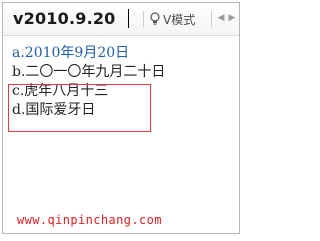 The image size is (320, 241). What do you see at coordinates (95, 72) in the screenshot?
I see `candidate-text: 二〇一〇年九月二十日` at bounding box center [95, 72].